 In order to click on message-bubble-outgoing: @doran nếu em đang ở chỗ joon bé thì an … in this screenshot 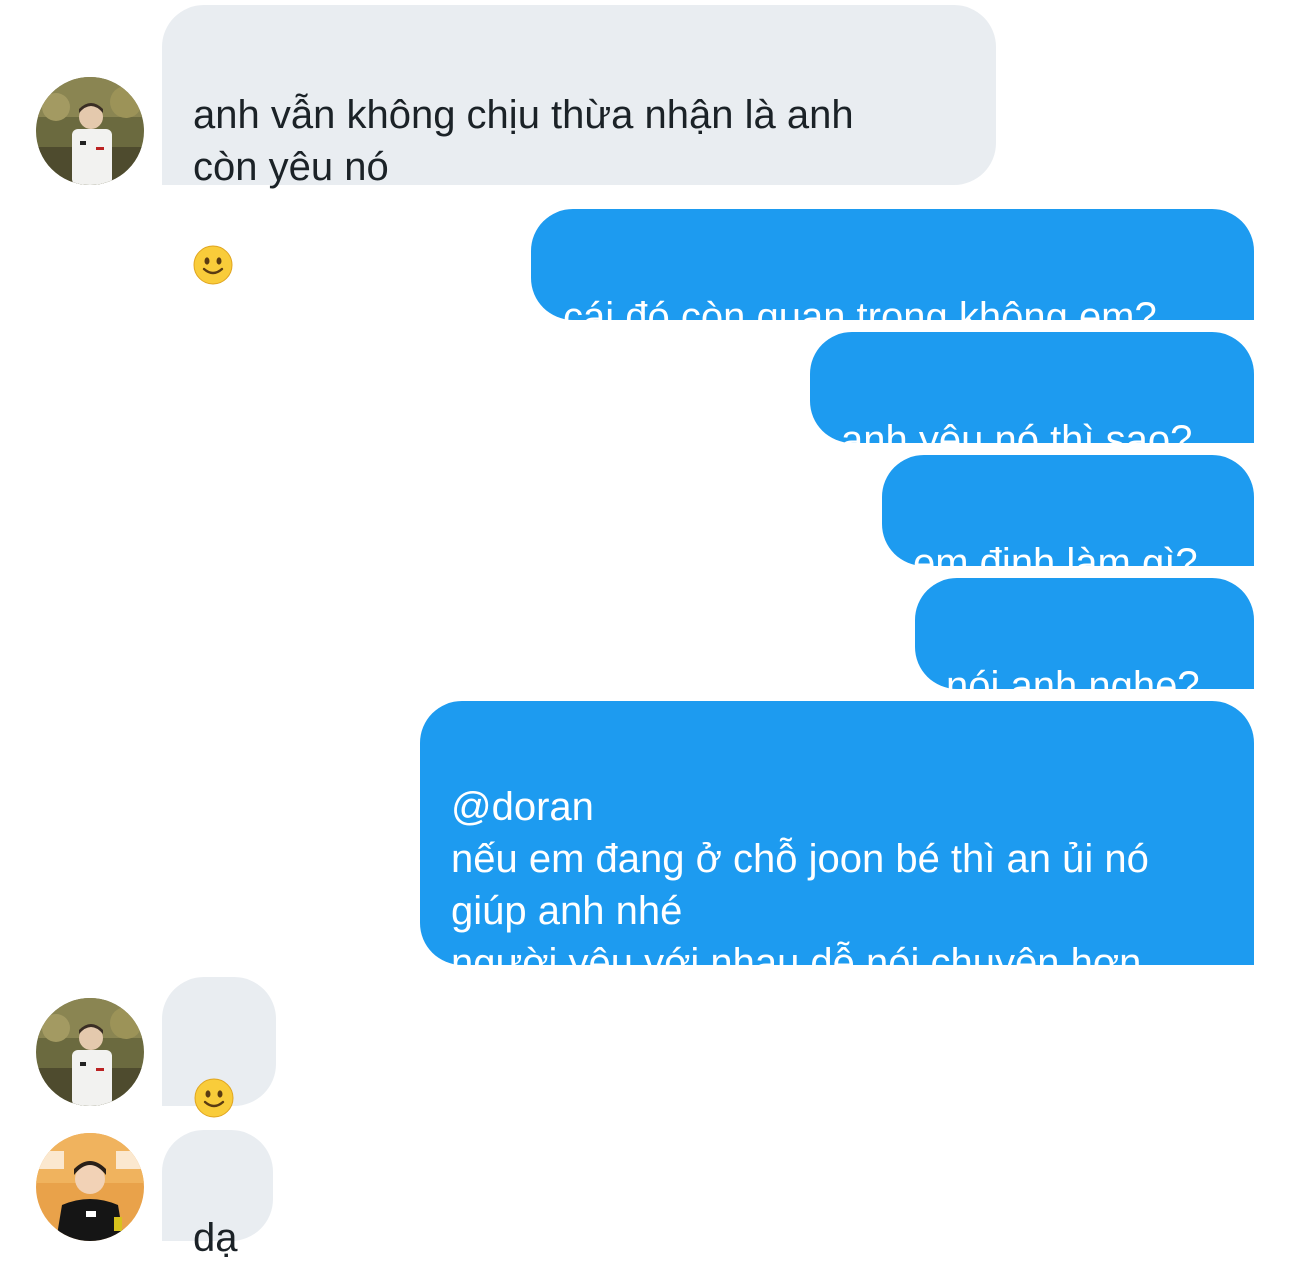, I will do `click(837, 843)`.